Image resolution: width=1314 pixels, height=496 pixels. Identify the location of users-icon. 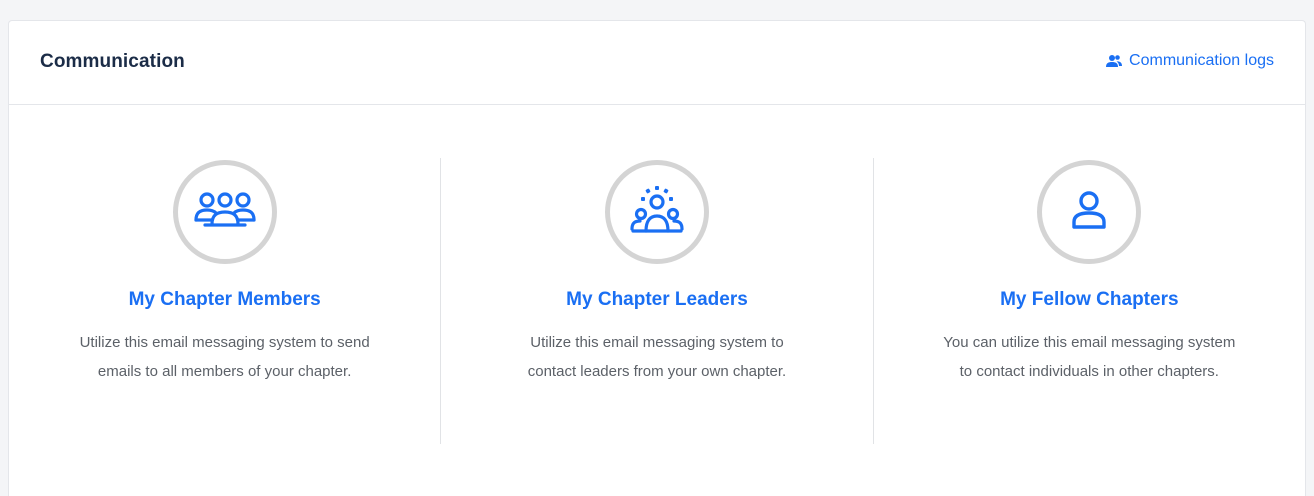
(1114, 61).